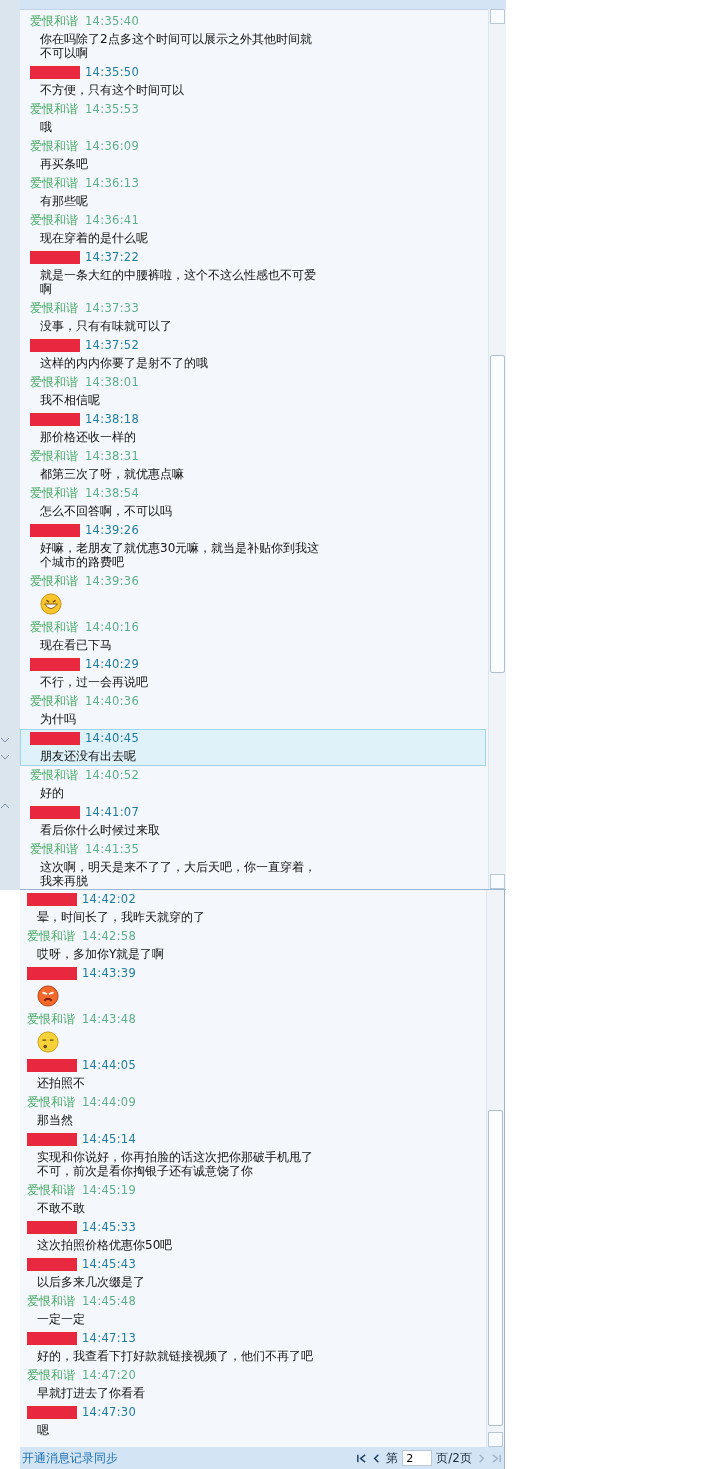 Image resolution: width=712 pixels, height=1469 pixels. What do you see at coordinates (48, 1042) in the screenshot?
I see `sleepy-emoji-icon` at bounding box center [48, 1042].